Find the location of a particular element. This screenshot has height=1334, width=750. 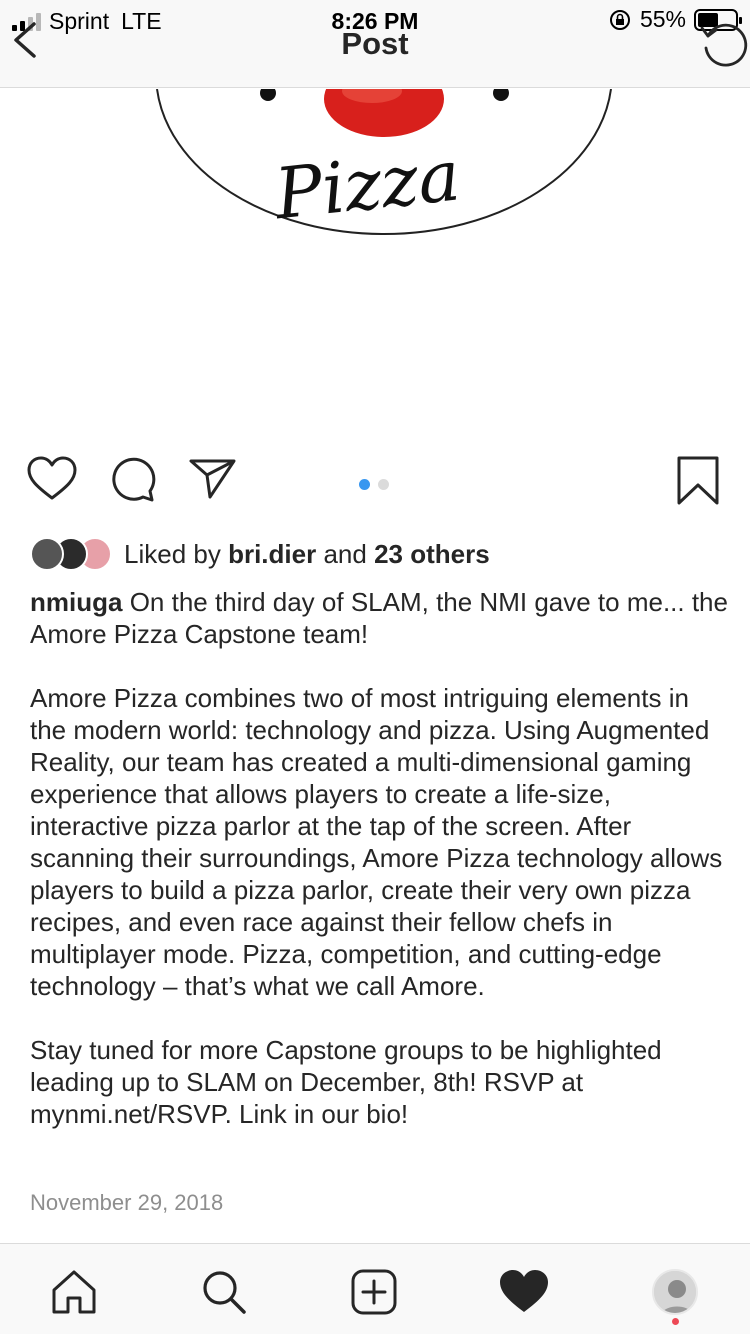

share-button is located at coordinates (213, 480).